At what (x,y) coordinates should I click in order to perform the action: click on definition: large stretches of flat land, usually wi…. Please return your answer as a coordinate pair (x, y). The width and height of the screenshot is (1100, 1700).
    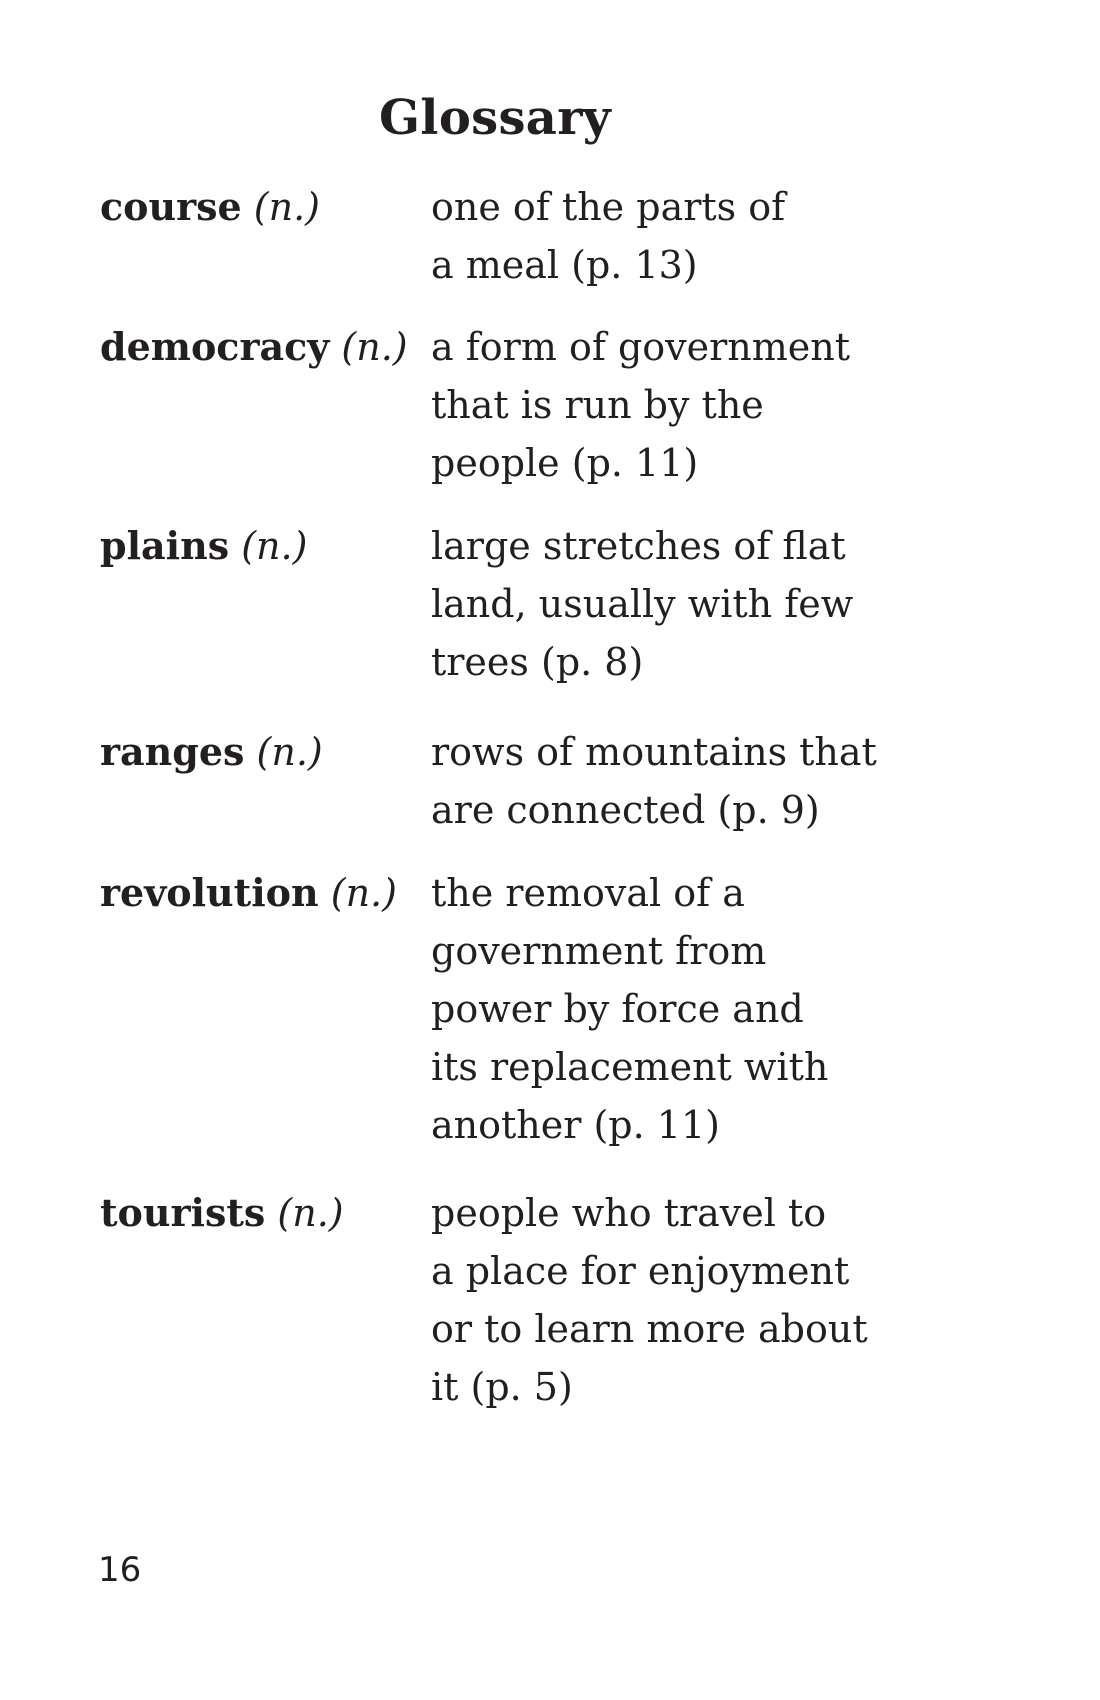
    Looking at the image, I should click on (715, 604).